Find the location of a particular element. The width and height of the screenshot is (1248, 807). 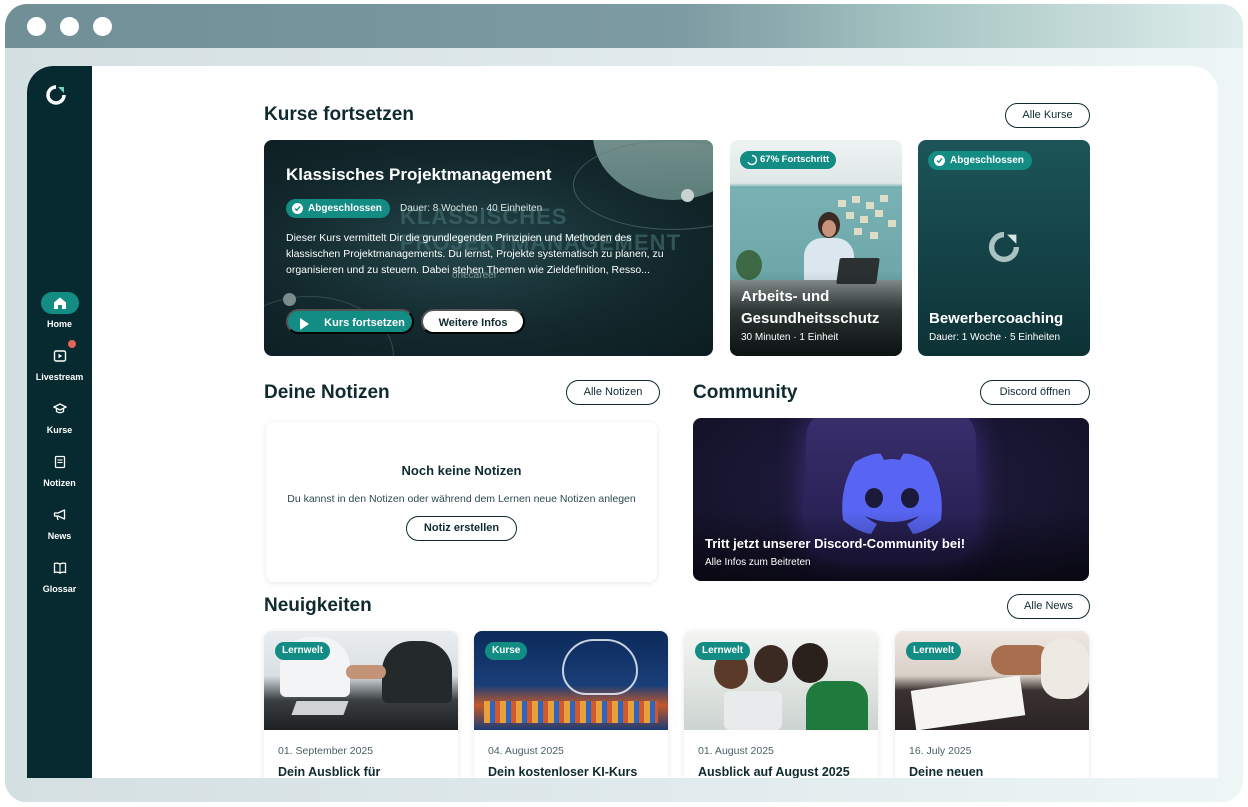

window-dot-close is located at coordinates (36, 26).